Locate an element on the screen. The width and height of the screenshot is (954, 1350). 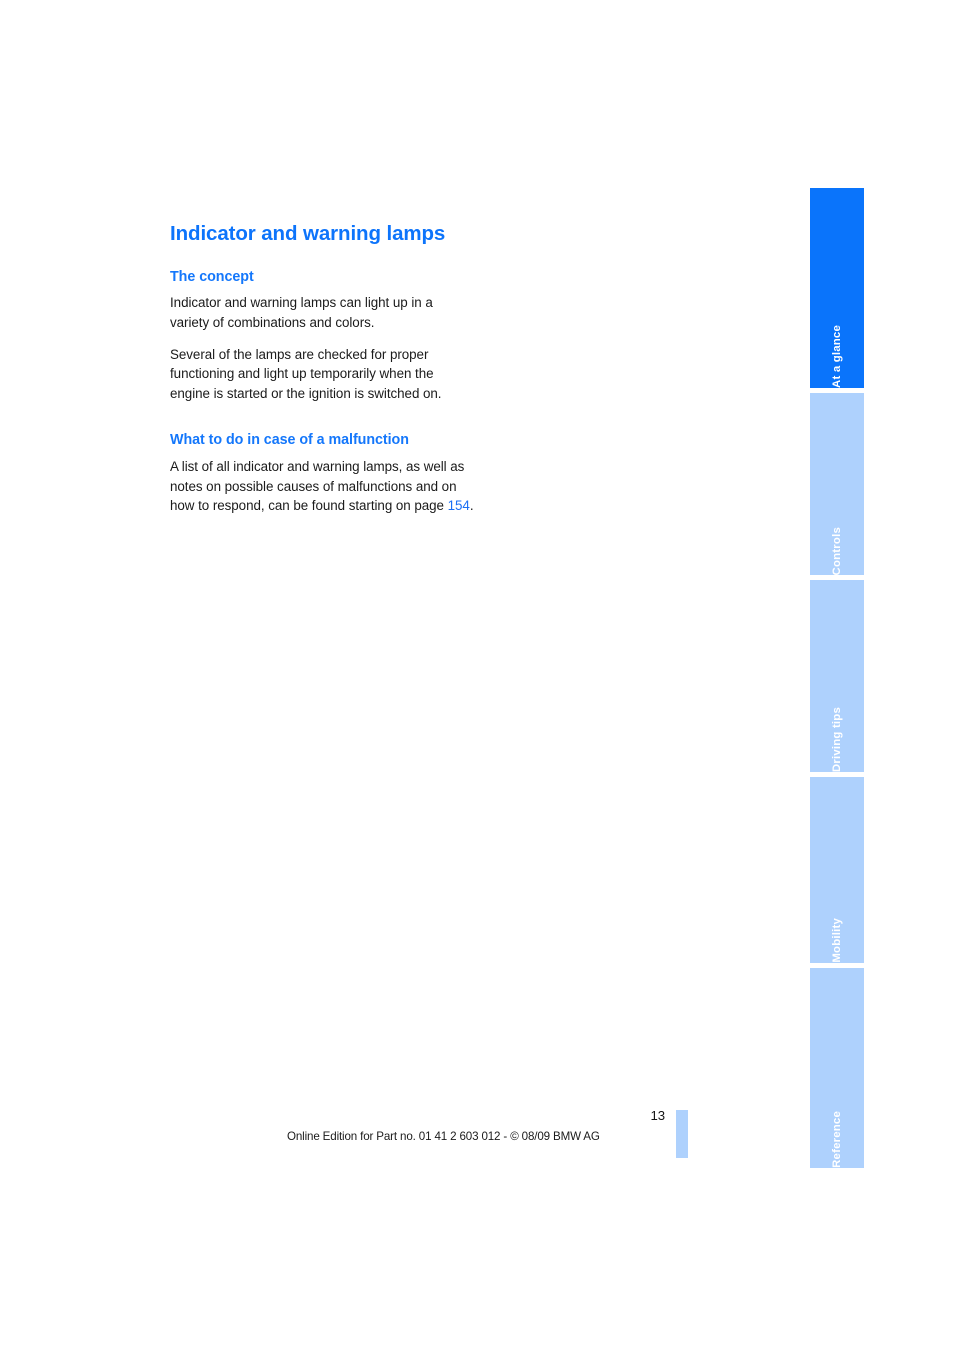
tab-label-wrap: At a glance is located at coordinates (837, 288).